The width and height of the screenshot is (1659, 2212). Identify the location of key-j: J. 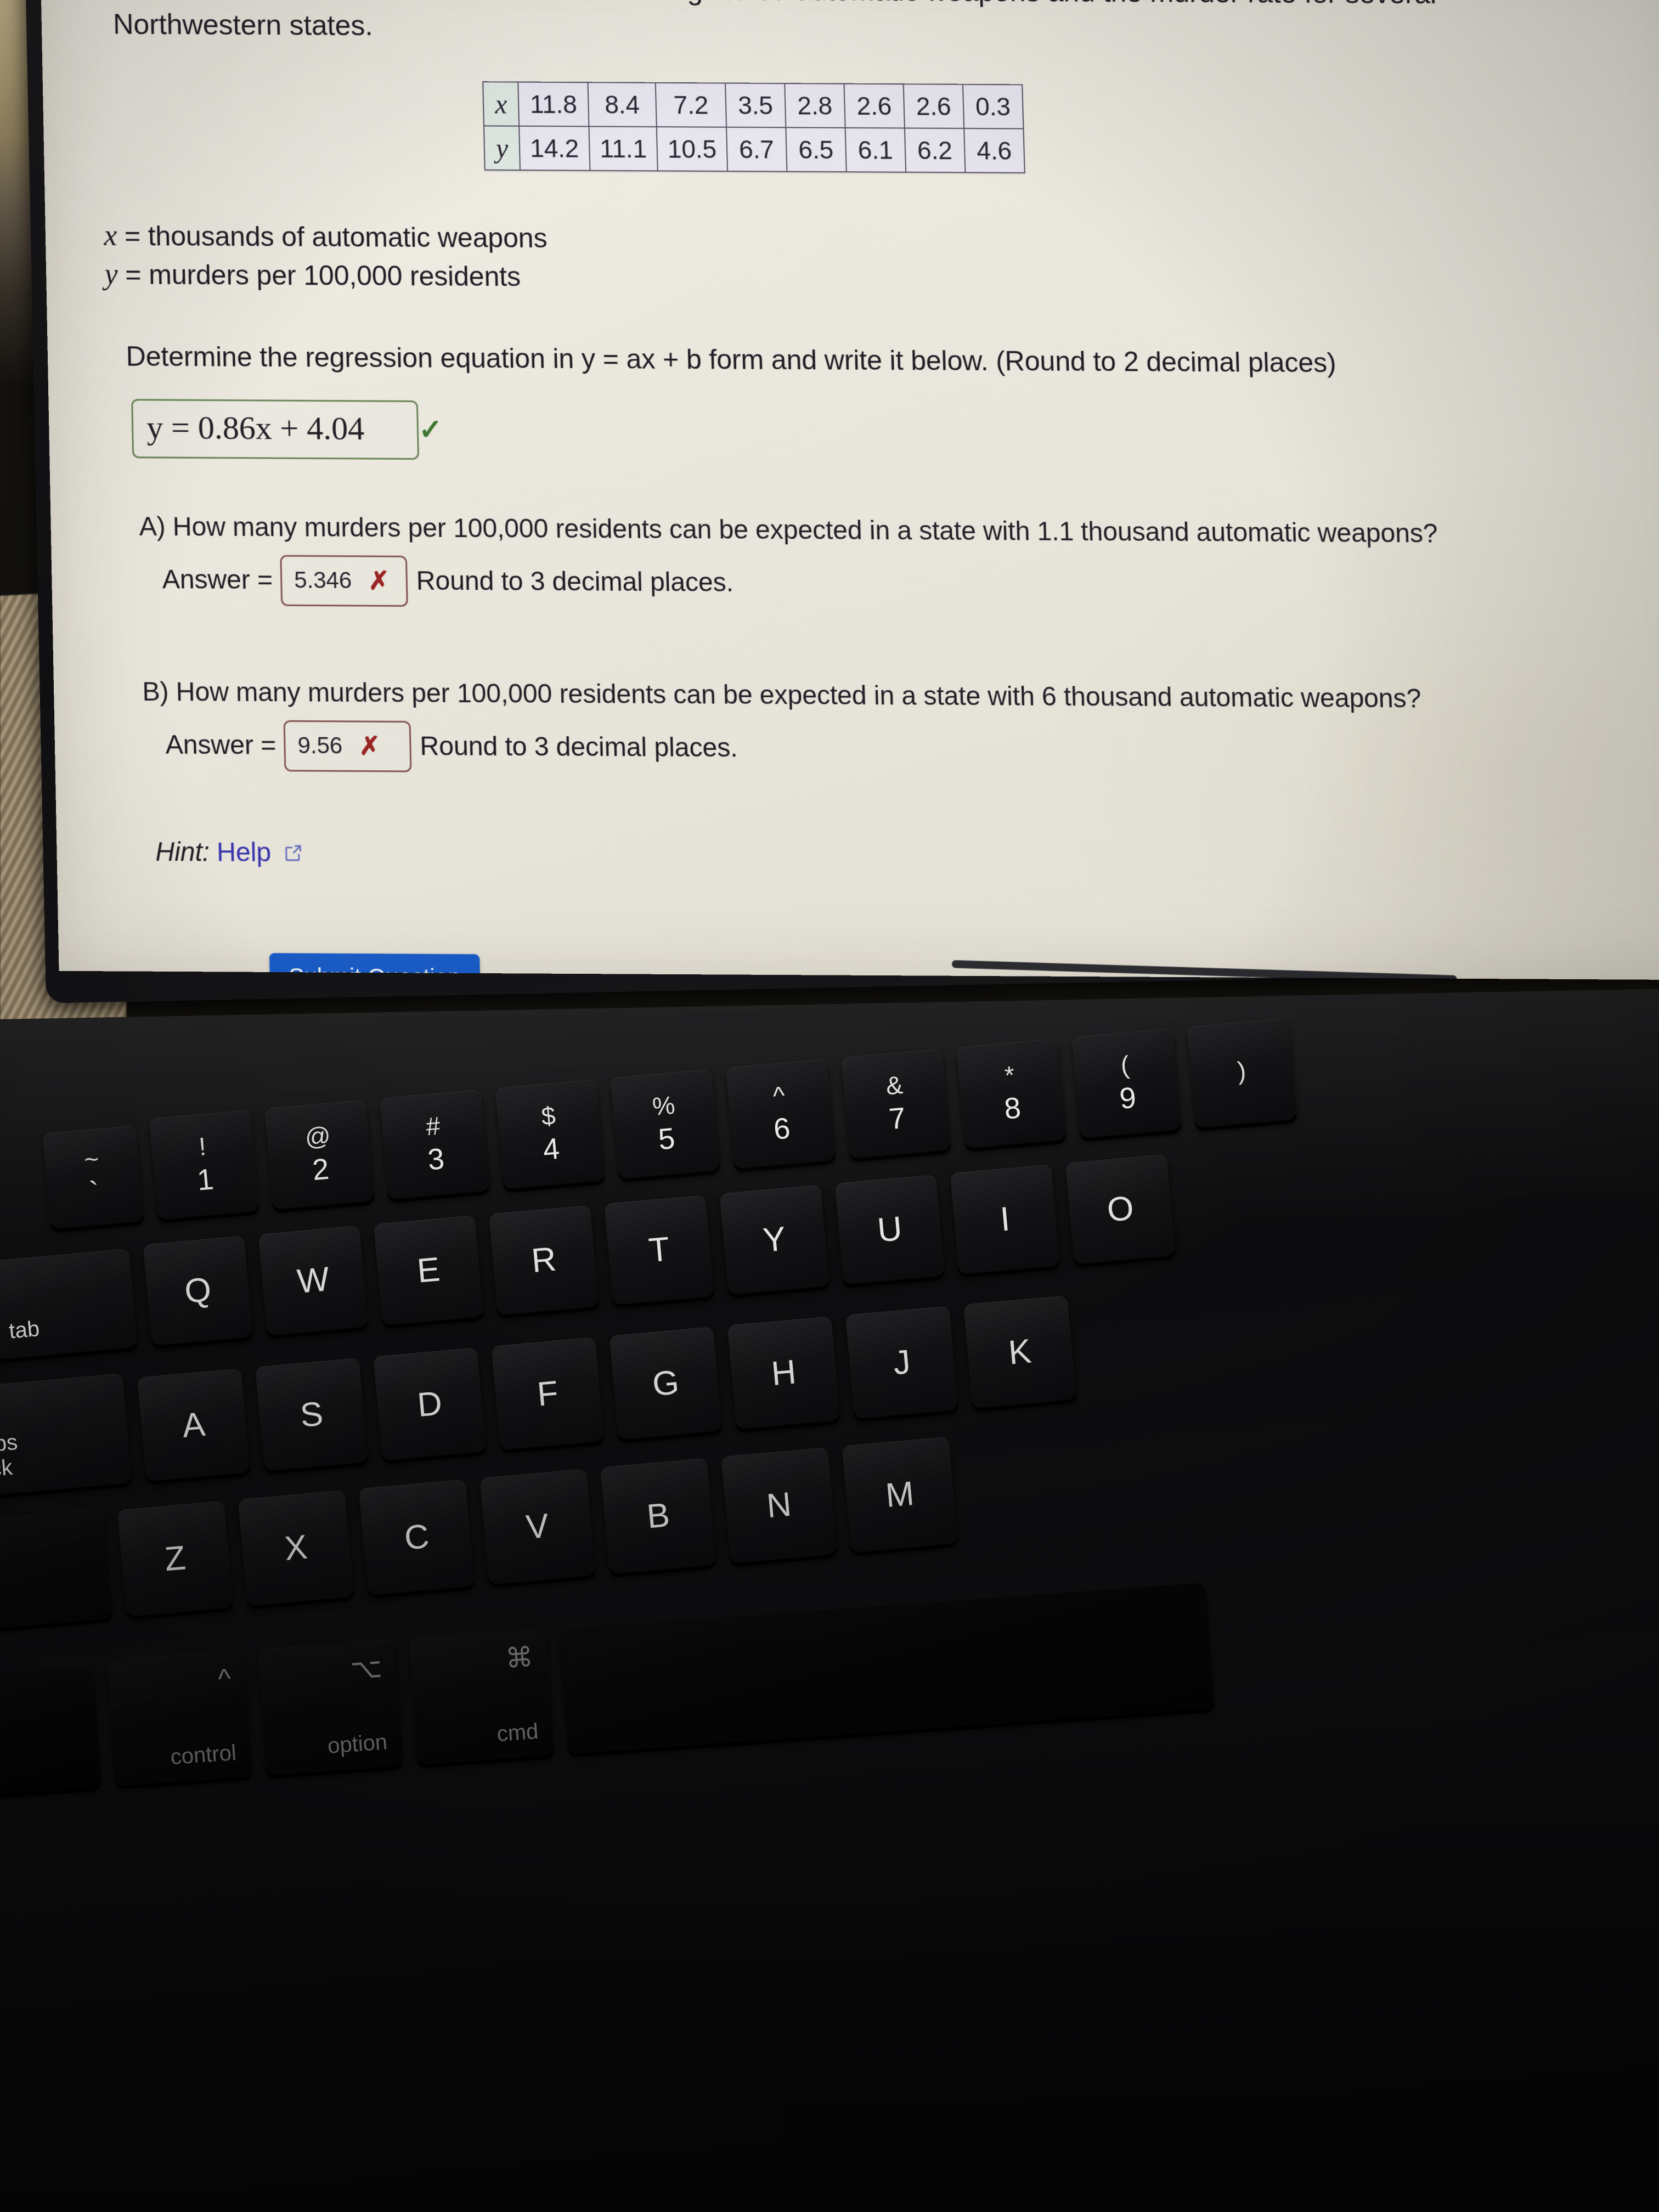
(902, 1362).